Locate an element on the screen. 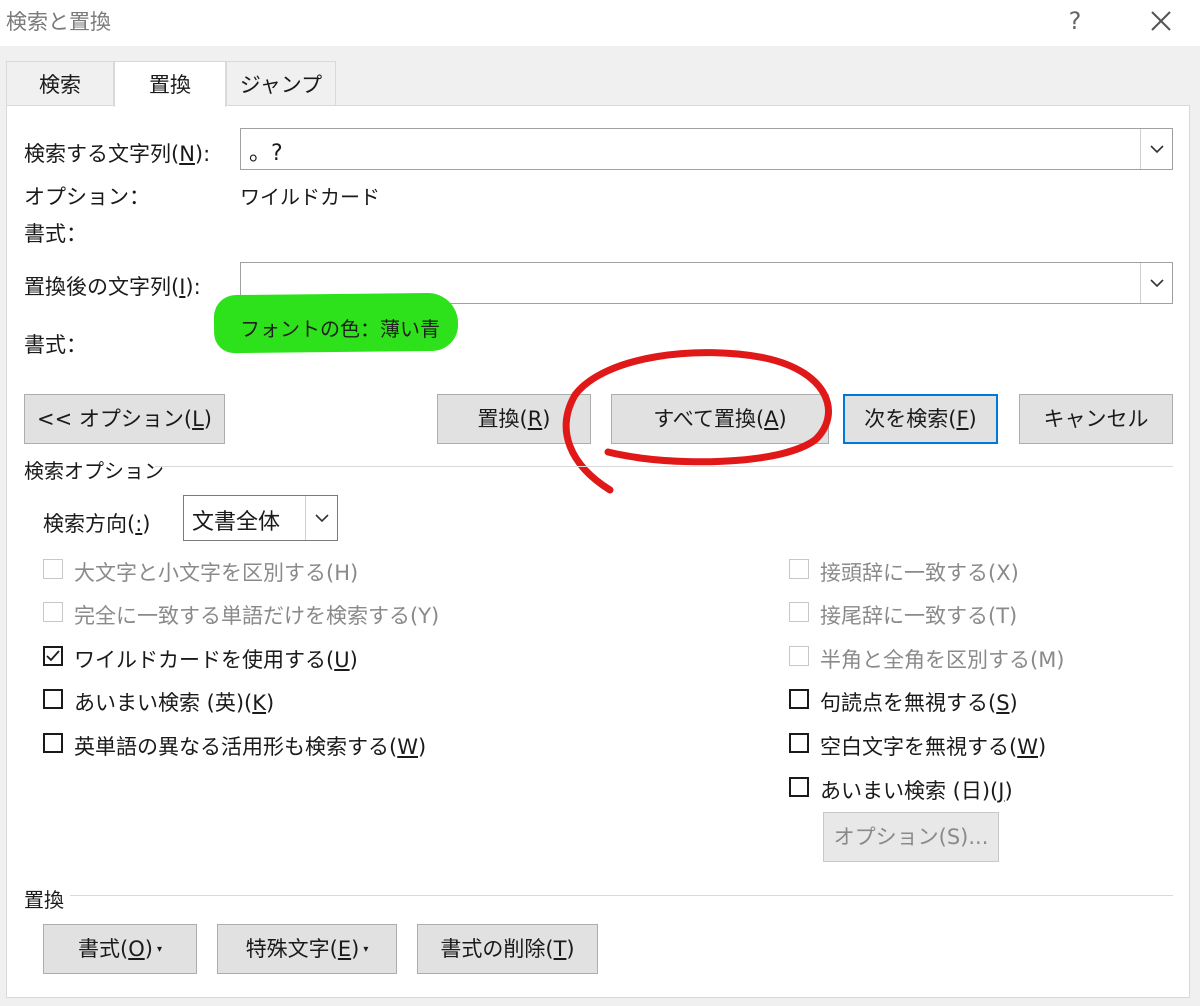 The height and width of the screenshot is (1006, 1200). wildcard-checkbox is located at coordinates (53, 656).